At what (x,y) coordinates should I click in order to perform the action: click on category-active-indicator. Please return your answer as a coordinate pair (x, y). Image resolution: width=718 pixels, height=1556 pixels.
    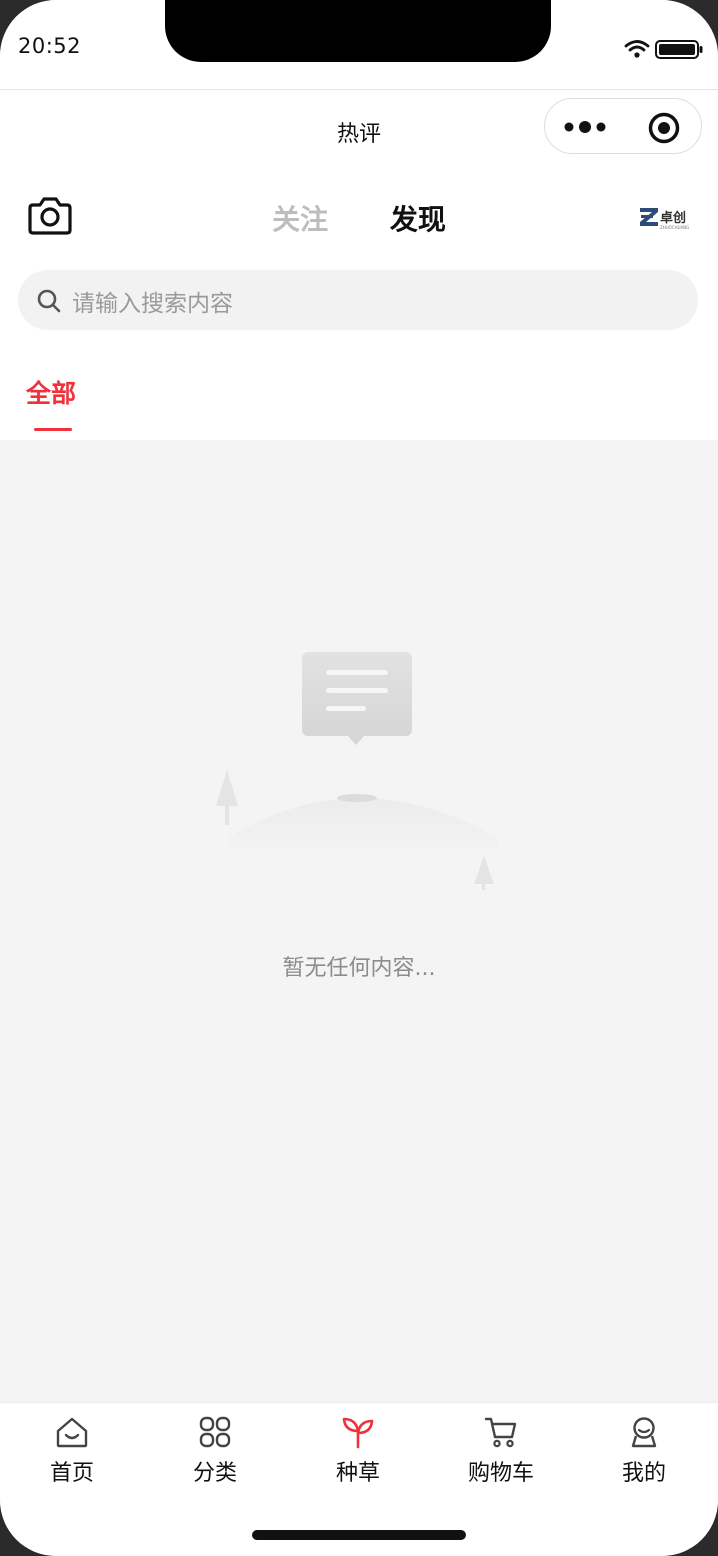
    Looking at the image, I should click on (53, 429).